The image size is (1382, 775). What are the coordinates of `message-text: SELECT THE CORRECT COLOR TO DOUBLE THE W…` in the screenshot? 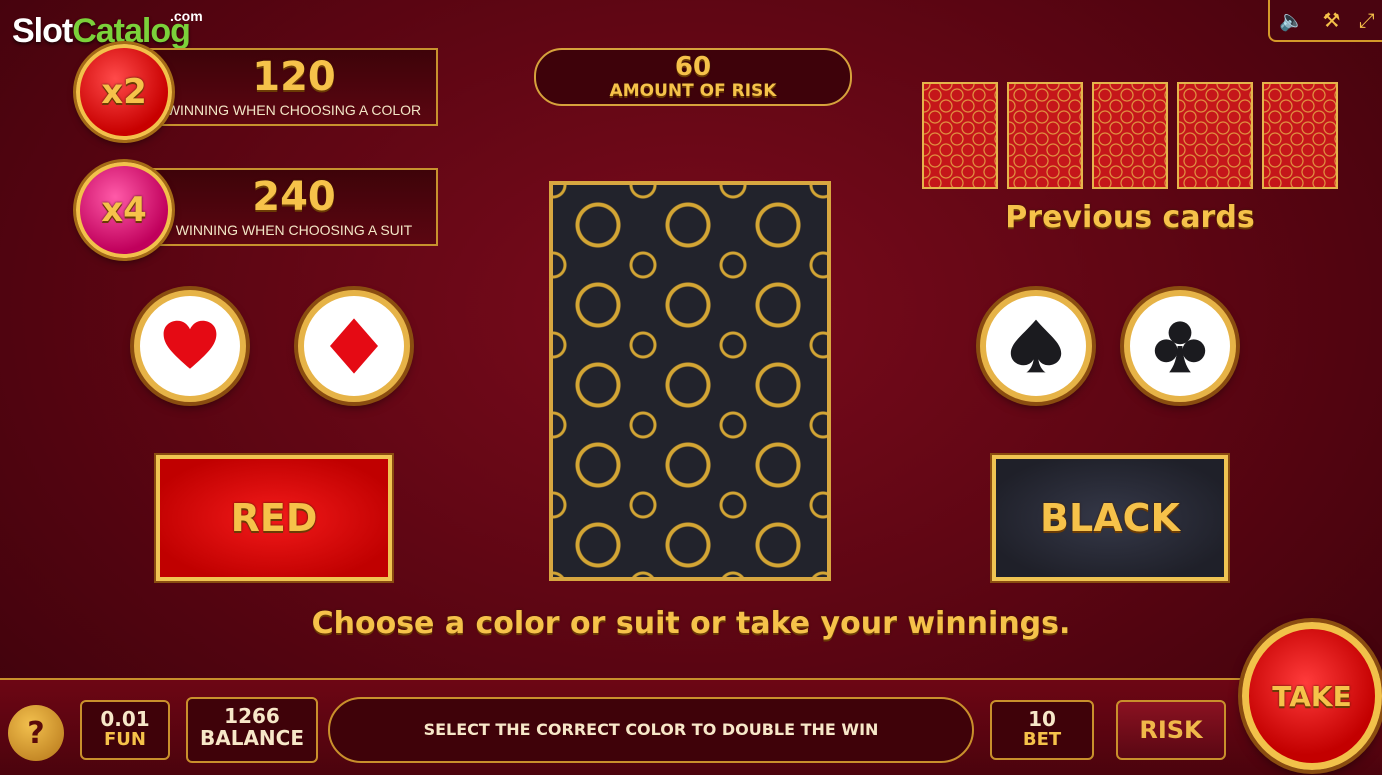 It's located at (651, 729).